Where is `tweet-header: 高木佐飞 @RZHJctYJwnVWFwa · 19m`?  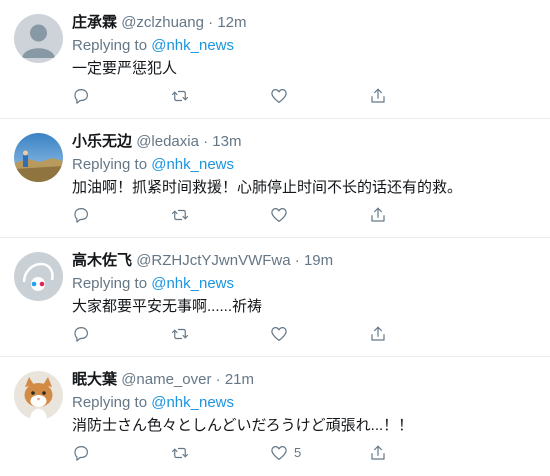 tweet-header: 高木佐飞 @RZHJctYJwnVWFwa · 19m is located at coordinates (202, 261).